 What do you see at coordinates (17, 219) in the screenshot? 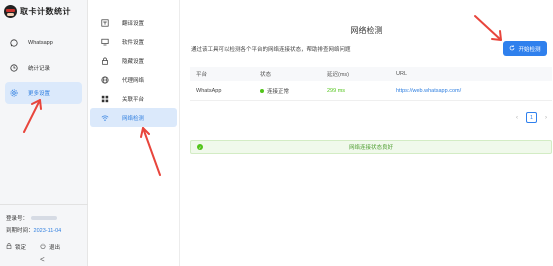
I see `account-label: 登录号：` at bounding box center [17, 219].